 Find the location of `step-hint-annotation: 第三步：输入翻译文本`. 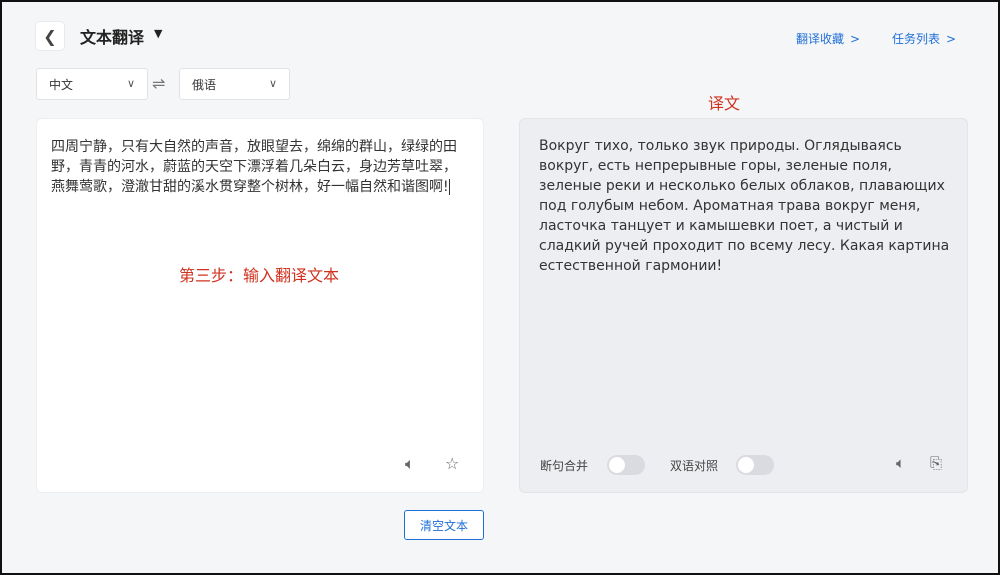

step-hint-annotation: 第三步：输入翻译文本 is located at coordinates (259, 275).